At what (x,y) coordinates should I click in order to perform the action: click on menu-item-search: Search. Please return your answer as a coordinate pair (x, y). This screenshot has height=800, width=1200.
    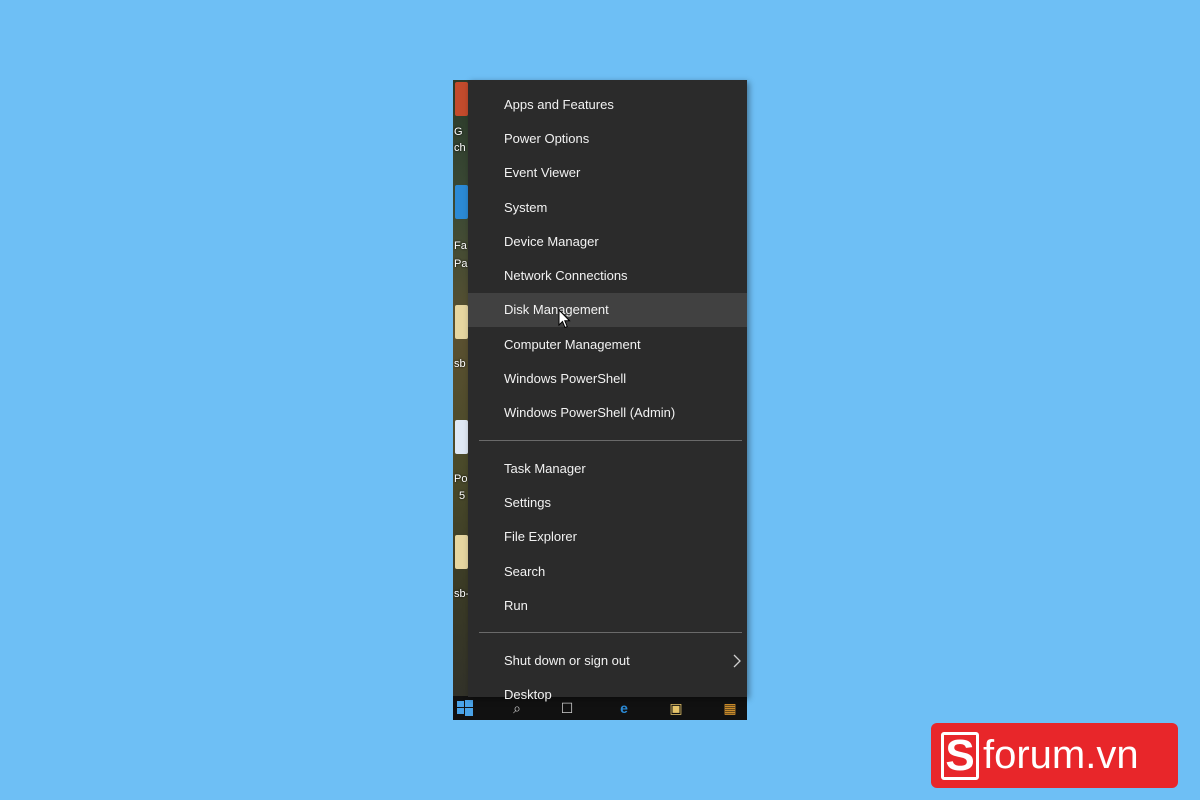
    Looking at the image, I should click on (607, 571).